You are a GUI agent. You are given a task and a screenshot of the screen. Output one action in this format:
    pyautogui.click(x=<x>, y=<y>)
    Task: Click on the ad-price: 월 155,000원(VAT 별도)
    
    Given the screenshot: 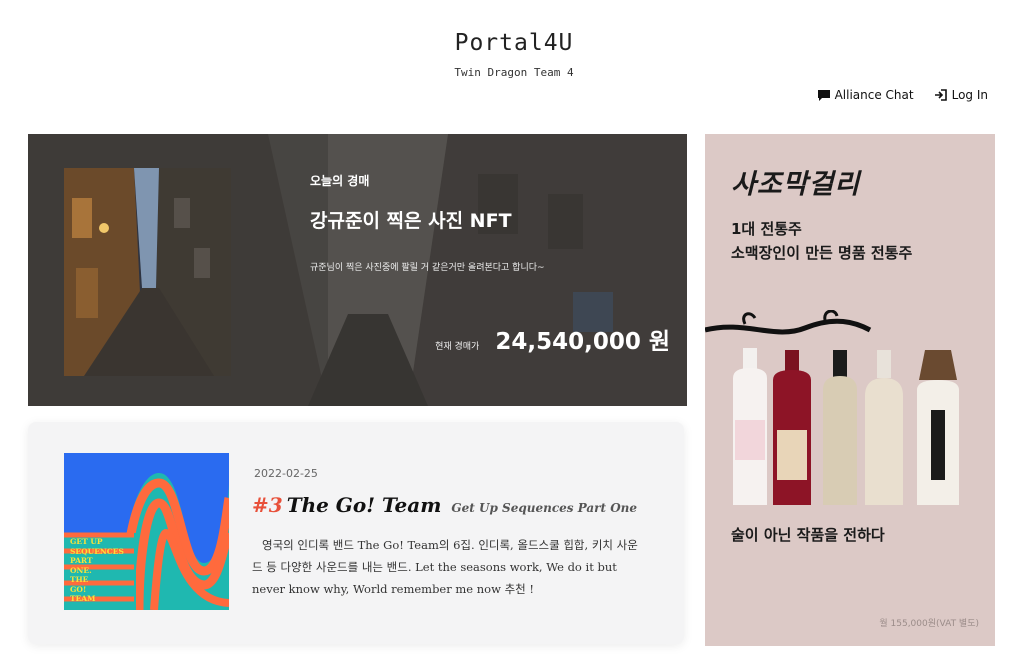 What is the action you would take?
    pyautogui.click(x=929, y=624)
    